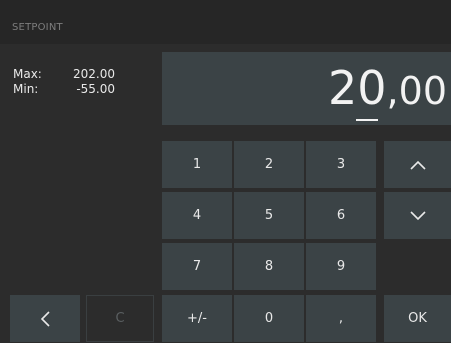 This screenshot has height=343, width=451. I want to click on key-9: 9, so click(341, 266).